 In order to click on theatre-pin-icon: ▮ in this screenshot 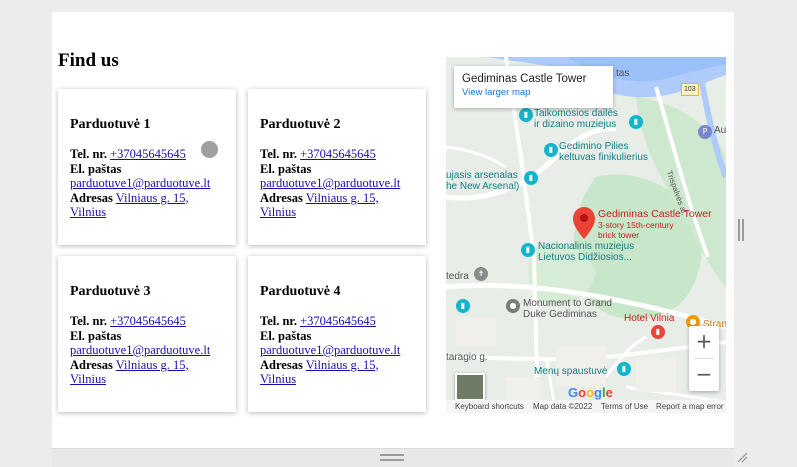, I will do `click(624, 369)`.